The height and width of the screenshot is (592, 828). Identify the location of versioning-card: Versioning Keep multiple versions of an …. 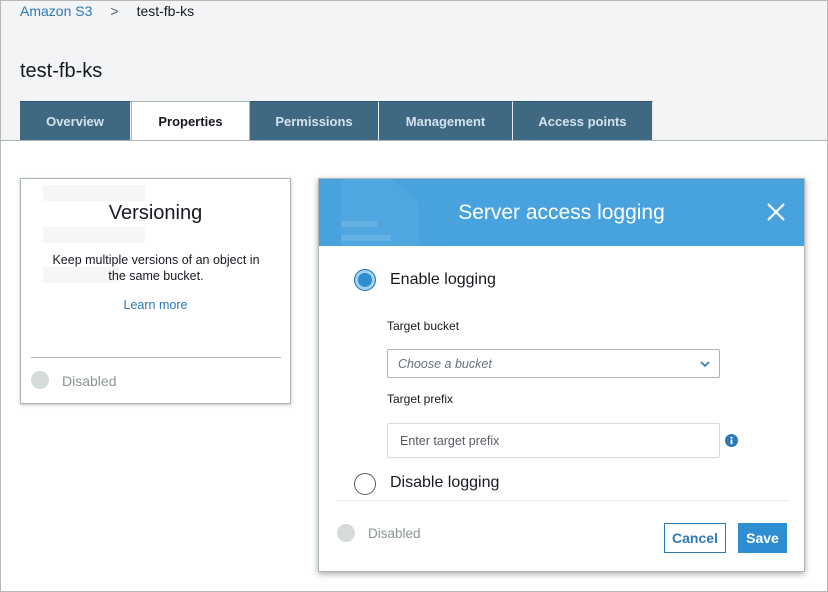
(155, 291).